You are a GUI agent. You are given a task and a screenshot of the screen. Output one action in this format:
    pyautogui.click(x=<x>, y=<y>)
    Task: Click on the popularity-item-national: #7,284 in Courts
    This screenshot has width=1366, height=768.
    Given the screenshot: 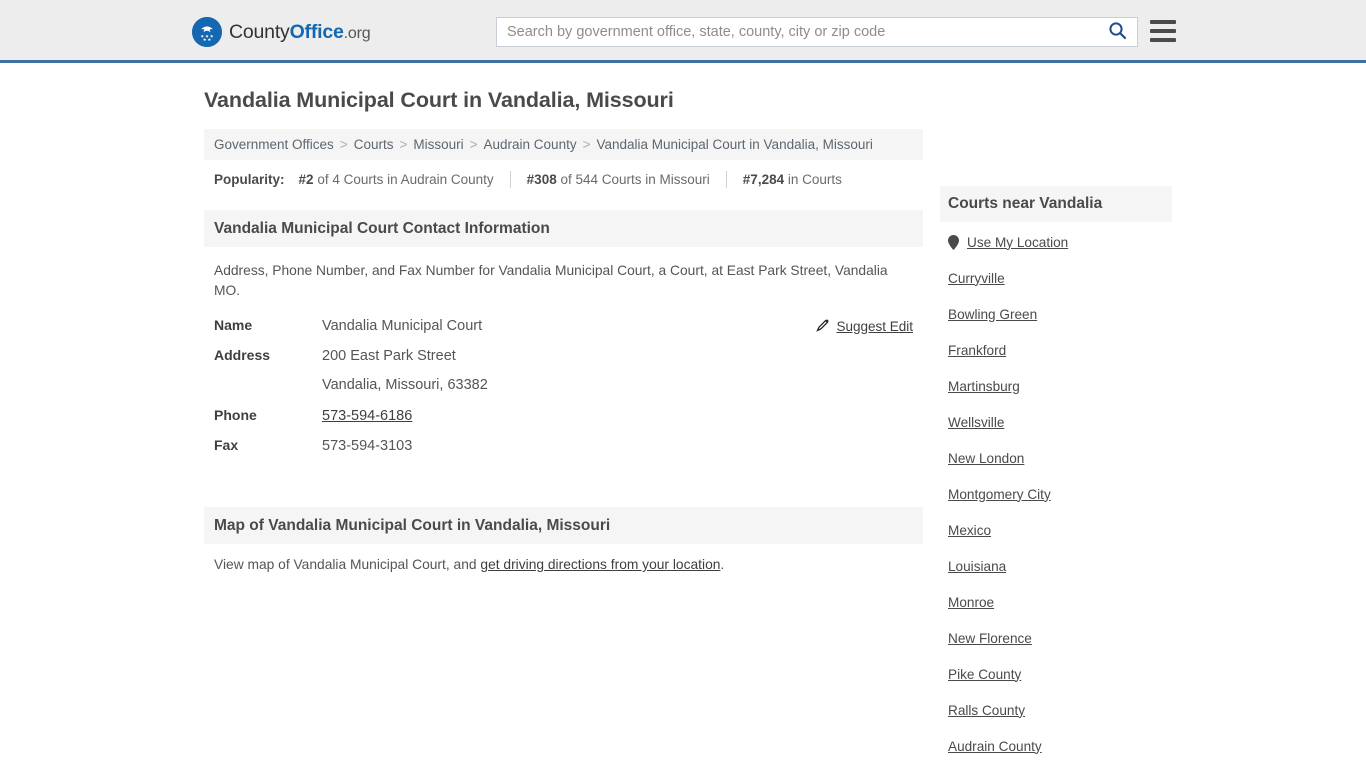 What is the action you would take?
    pyautogui.click(x=792, y=179)
    